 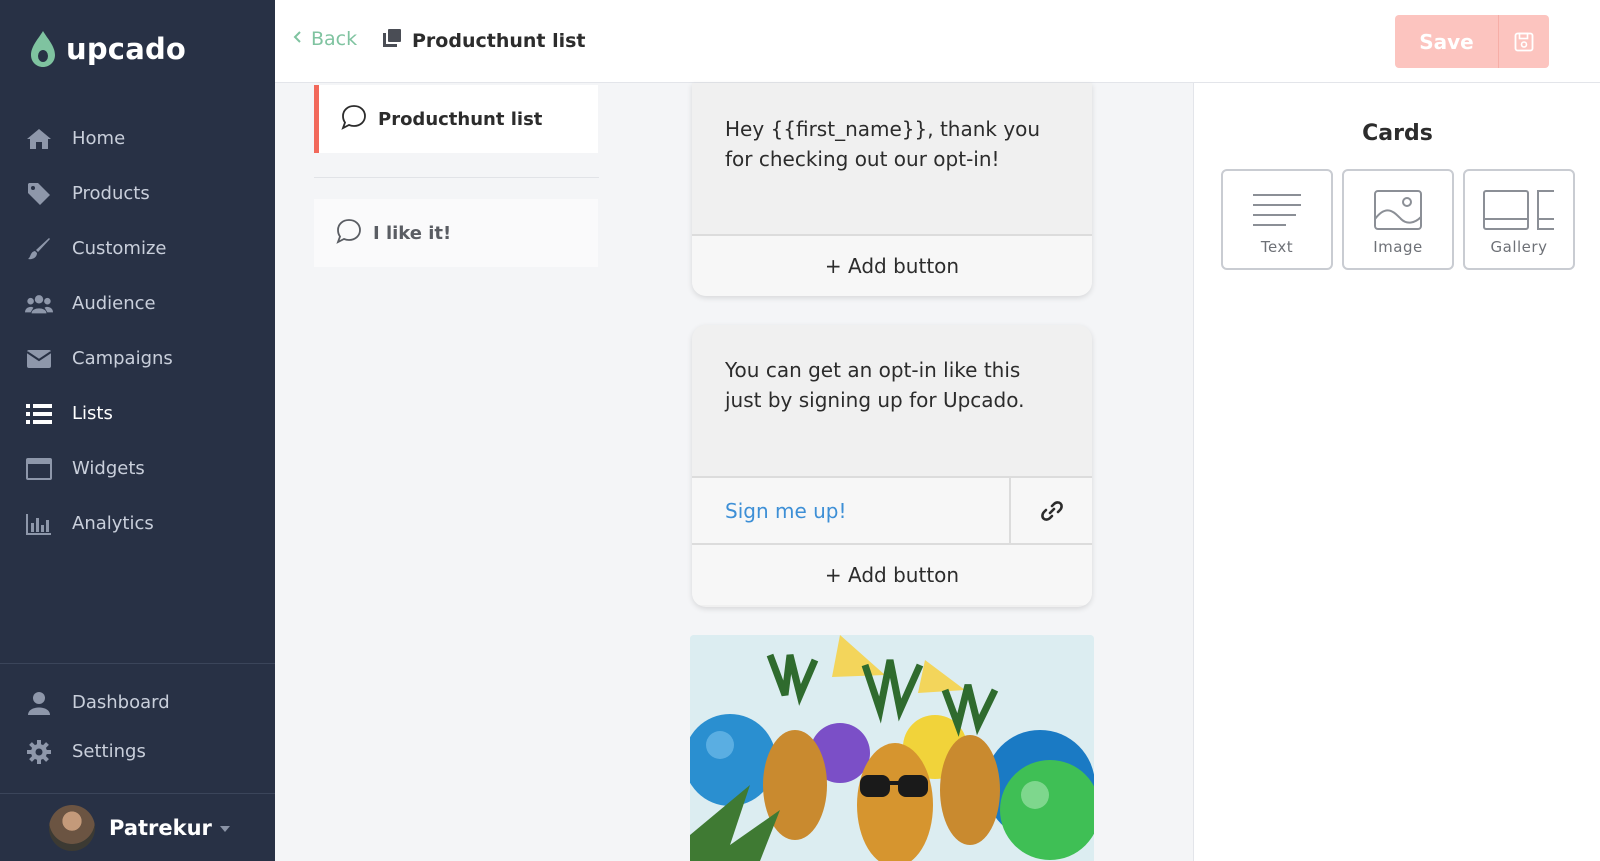 What do you see at coordinates (1523, 41) in the screenshot?
I see `floppy-disk-icon` at bounding box center [1523, 41].